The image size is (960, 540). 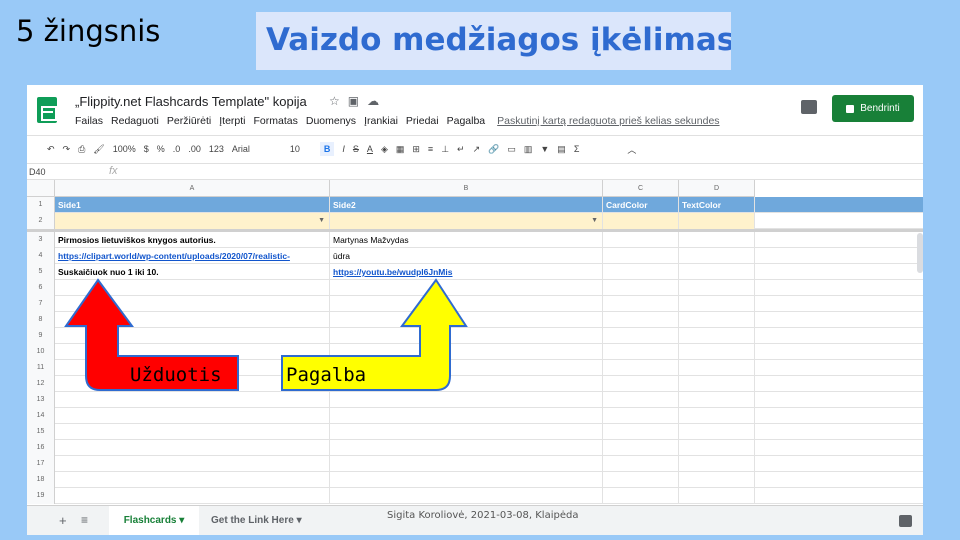 What do you see at coordinates (326, 375) in the screenshot?
I see `help-arrow-label: Pagalba` at bounding box center [326, 375].